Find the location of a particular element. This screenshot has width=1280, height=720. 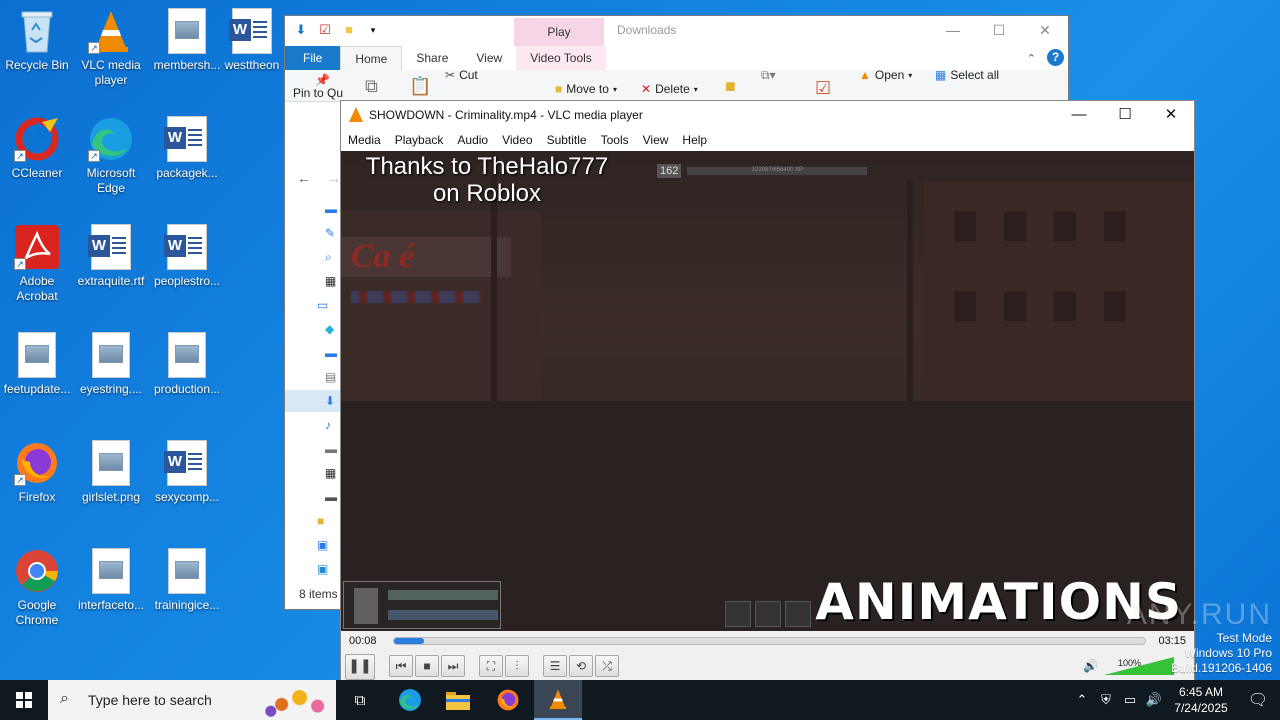

task-view-button: ⧉ is located at coordinates (360, 700).